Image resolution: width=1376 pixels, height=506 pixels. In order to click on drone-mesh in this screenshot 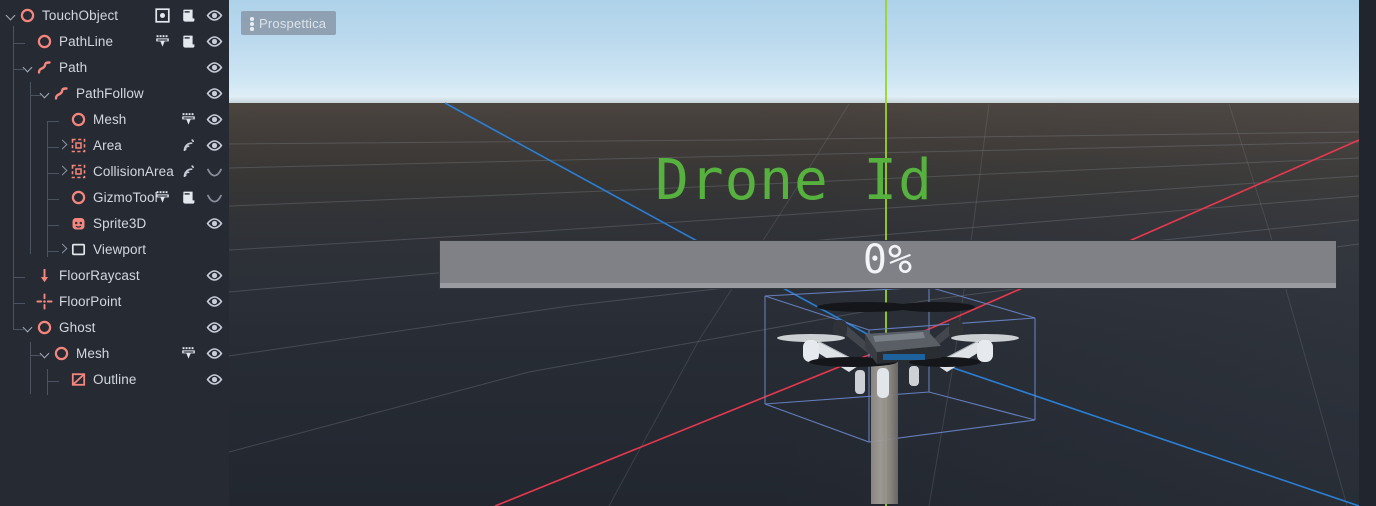, I will do `click(899, 360)`.